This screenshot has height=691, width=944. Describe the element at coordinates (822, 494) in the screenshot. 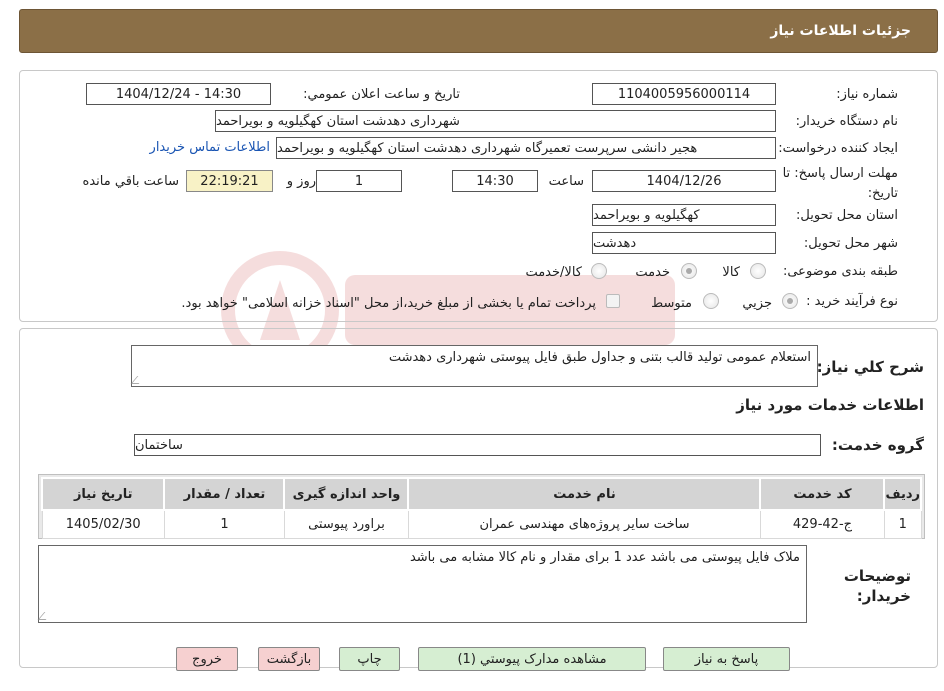

I see `column-header-service-code: کد خدمت` at that location.